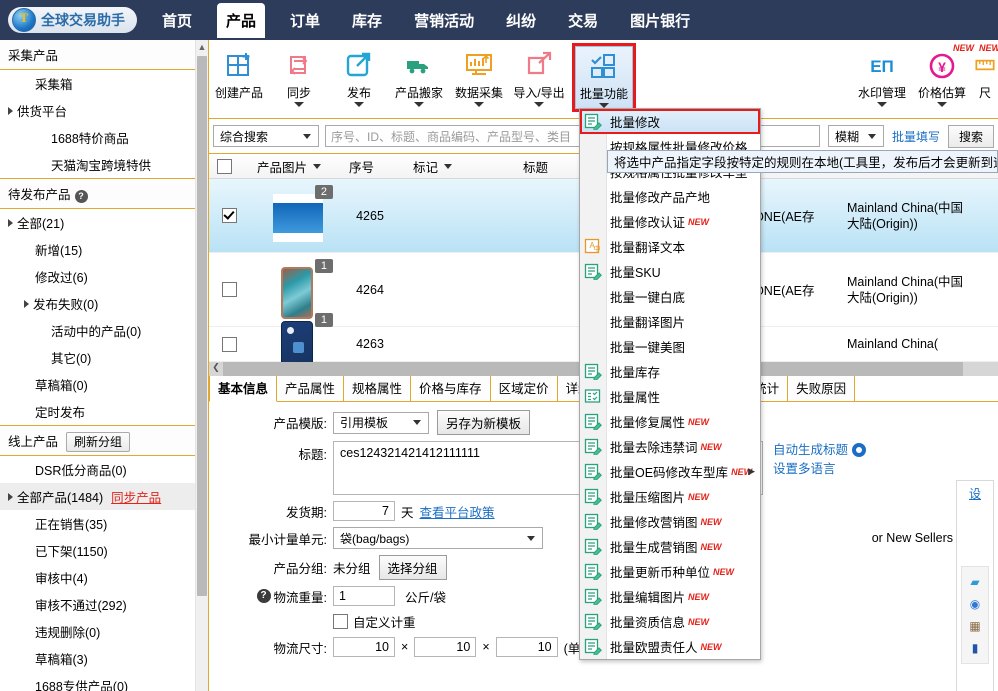 Image resolution: width=998 pixels, height=691 pixels. Describe the element at coordinates (670, 496) in the screenshot. I see `menu-item-15: 批量压缩图片 NEW` at that location.